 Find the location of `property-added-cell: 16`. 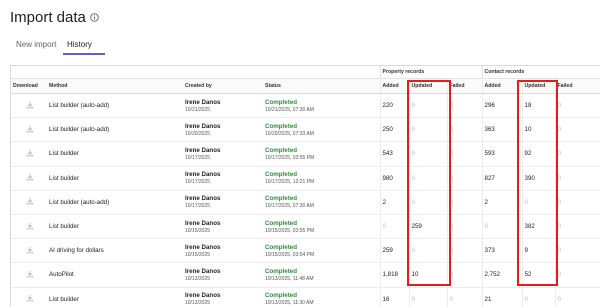

property-added-cell: 16 is located at coordinates (394, 297).